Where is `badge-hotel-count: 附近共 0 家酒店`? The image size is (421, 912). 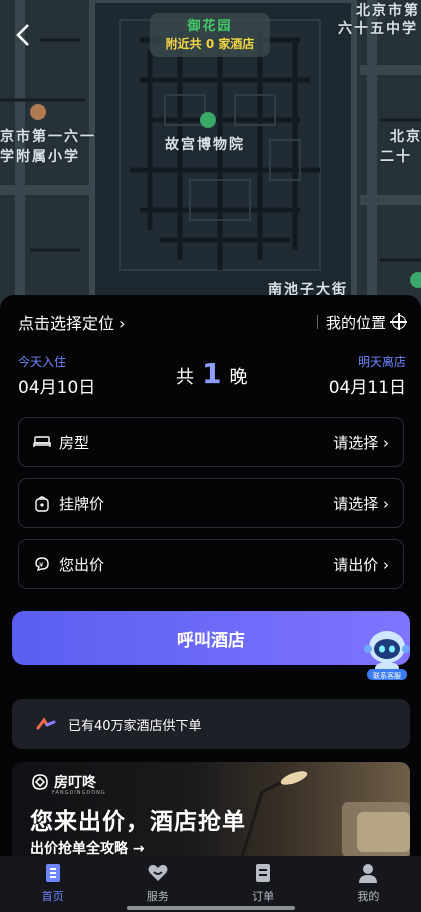
badge-hotel-count: 附近共 0 家酒店 is located at coordinates (210, 44).